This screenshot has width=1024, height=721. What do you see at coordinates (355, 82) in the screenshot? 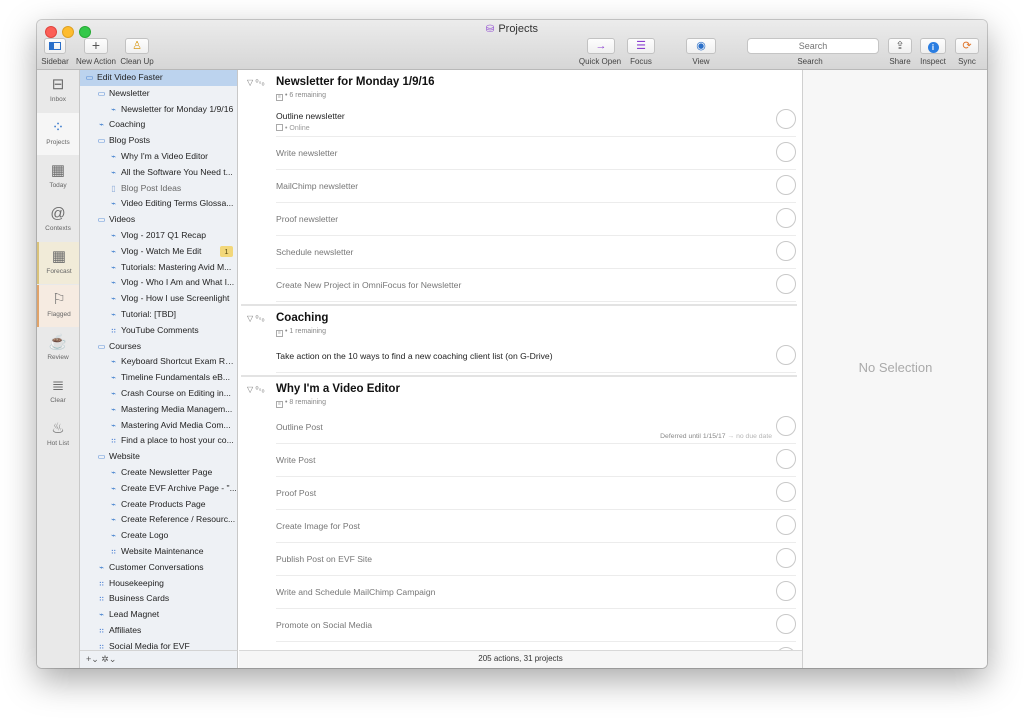
I see `project-title: Newsletter for Monday 1/9/16` at bounding box center [355, 82].